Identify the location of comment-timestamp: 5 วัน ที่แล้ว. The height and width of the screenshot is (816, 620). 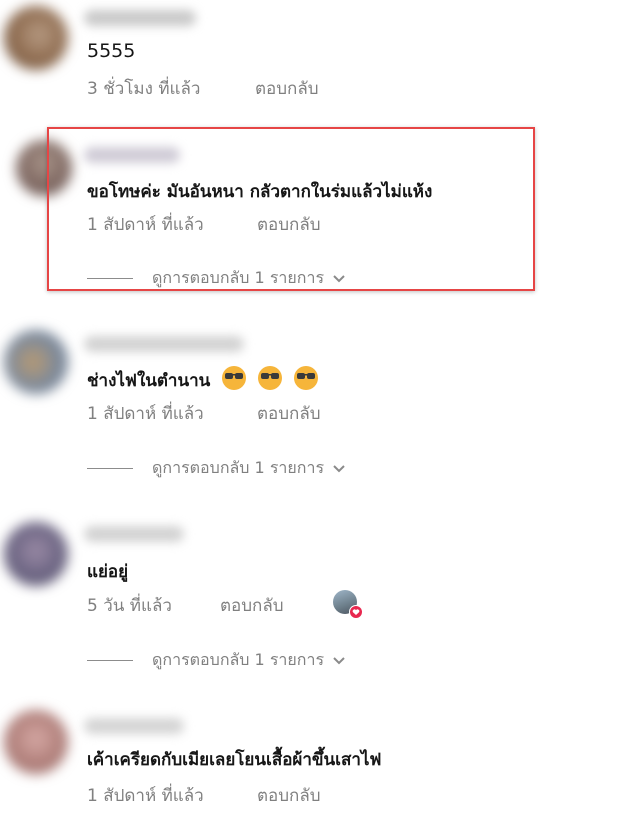
(129, 606).